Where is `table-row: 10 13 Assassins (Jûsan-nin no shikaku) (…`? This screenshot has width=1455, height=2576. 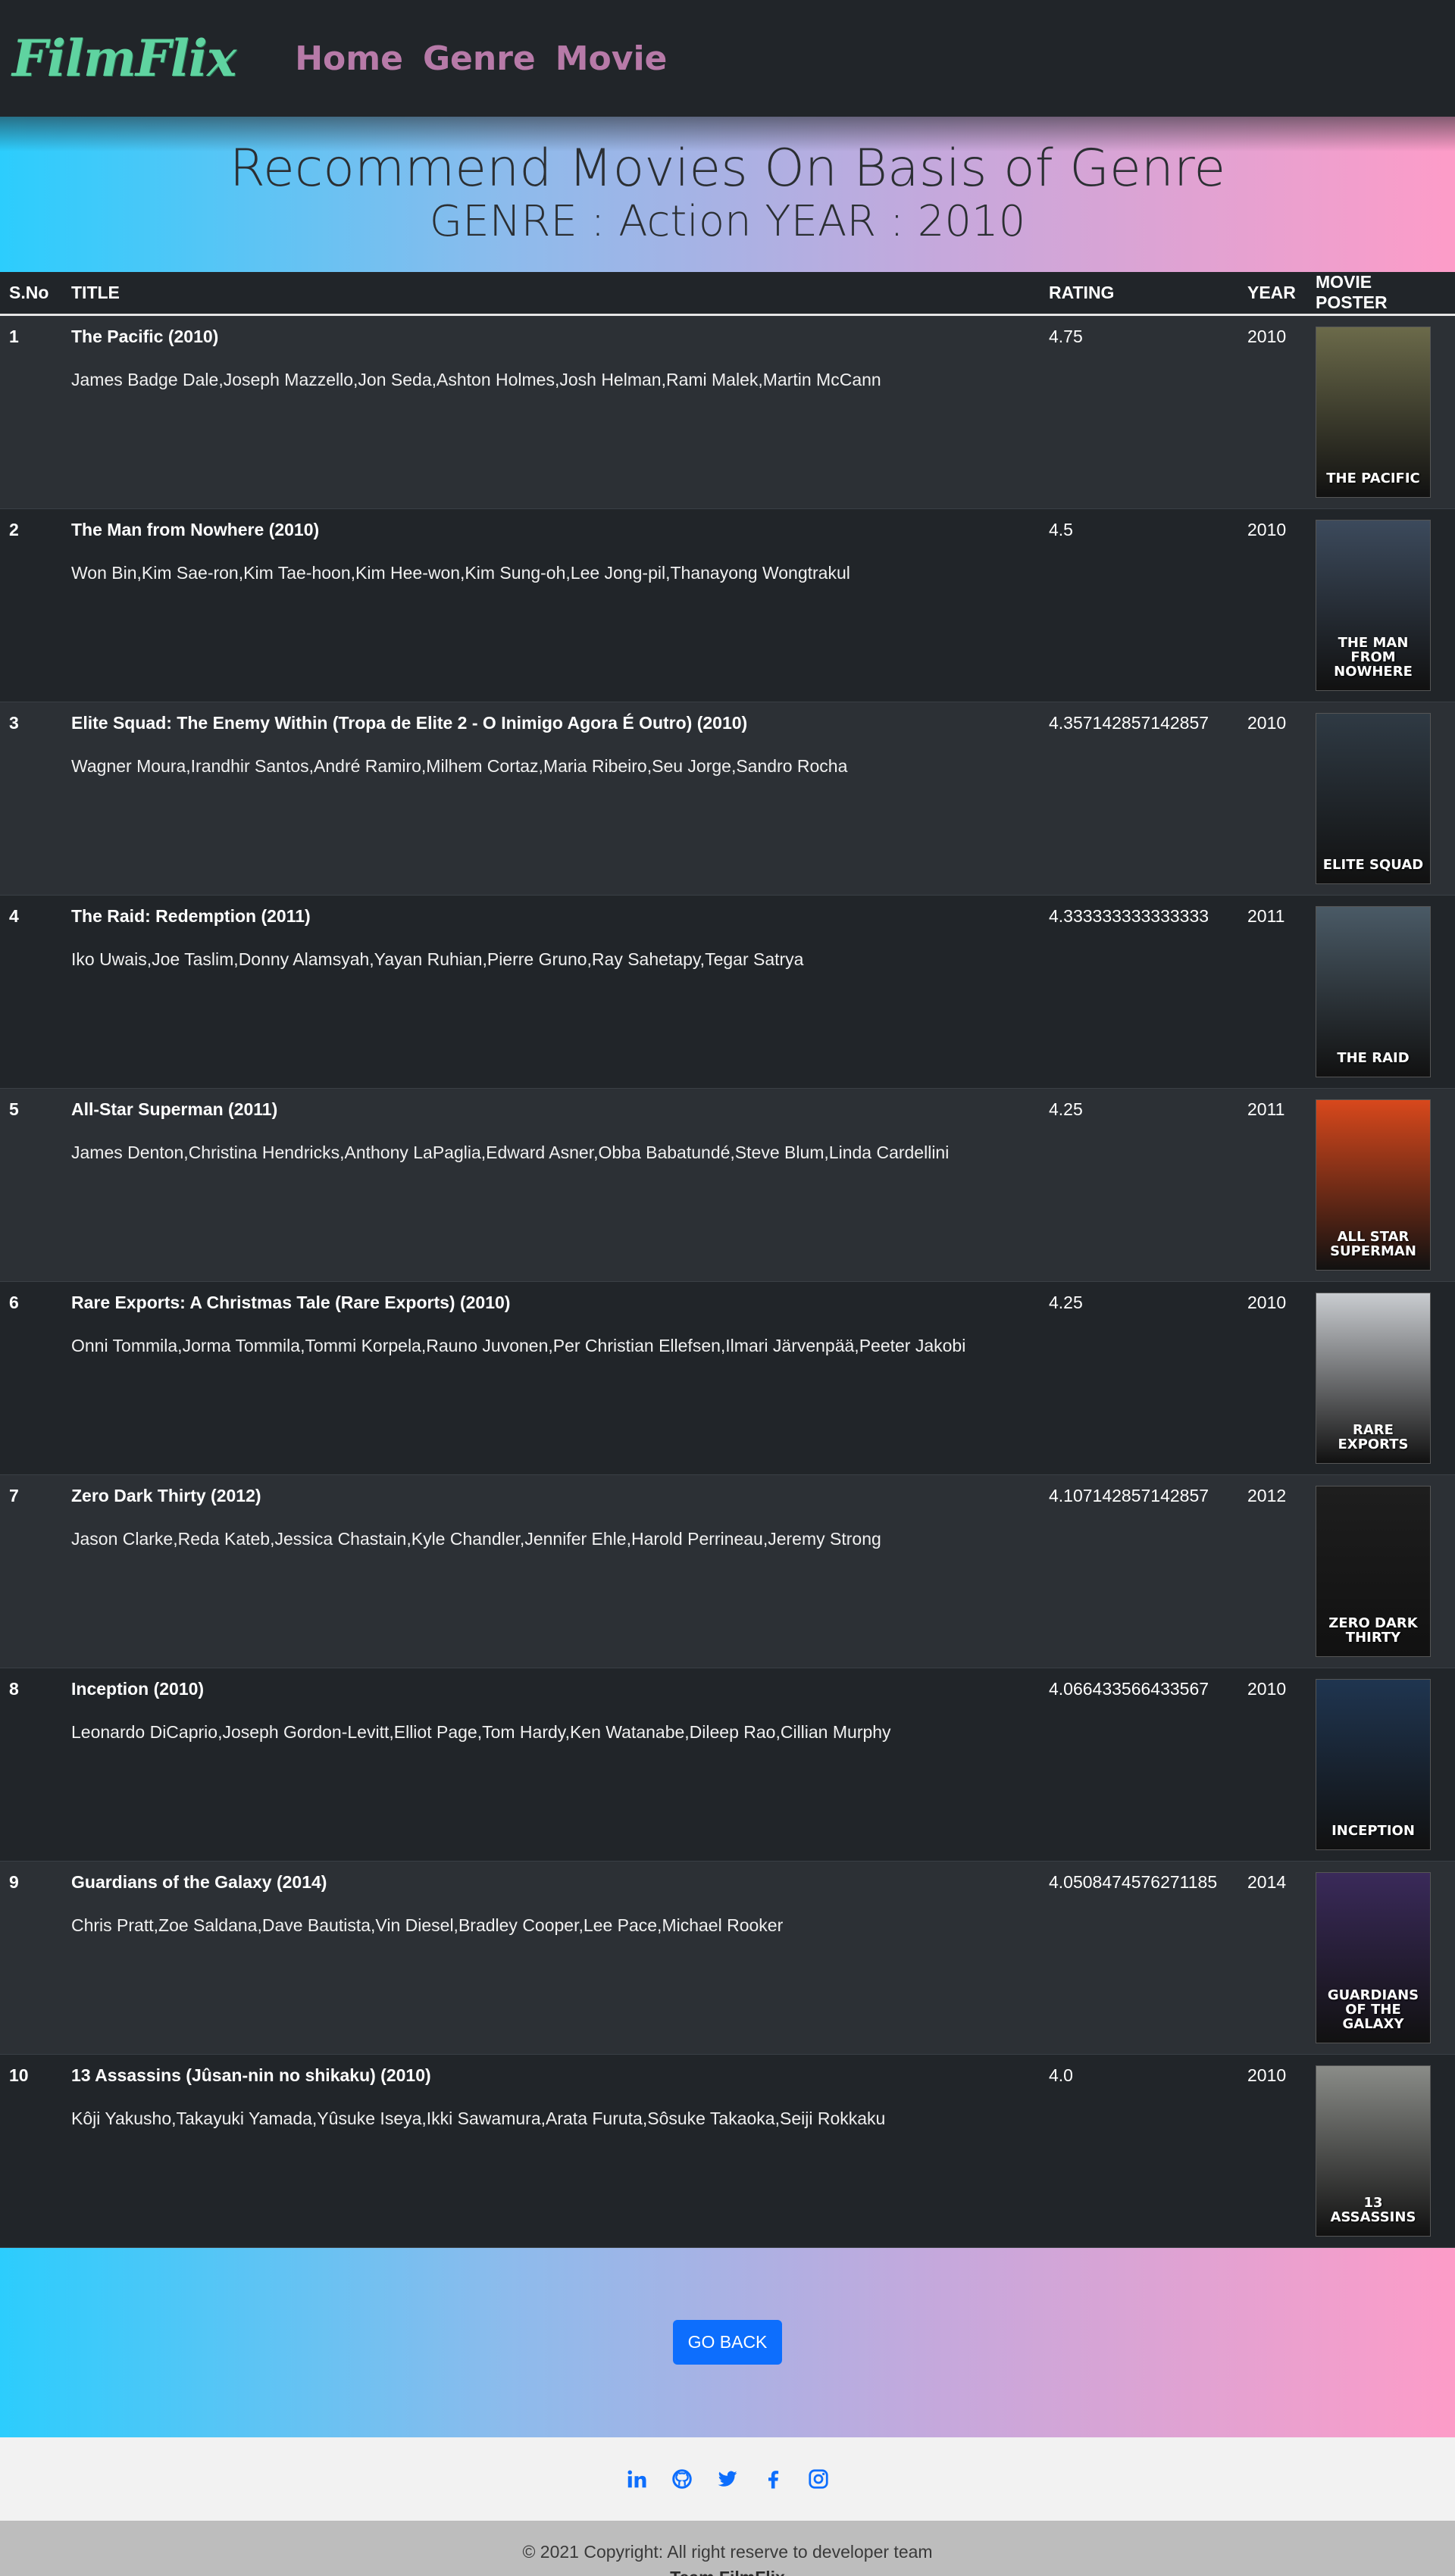
table-row: 10 13 Assassins (Jûsan-nin no shikaku) (… is located at coordinates (727, 2151).